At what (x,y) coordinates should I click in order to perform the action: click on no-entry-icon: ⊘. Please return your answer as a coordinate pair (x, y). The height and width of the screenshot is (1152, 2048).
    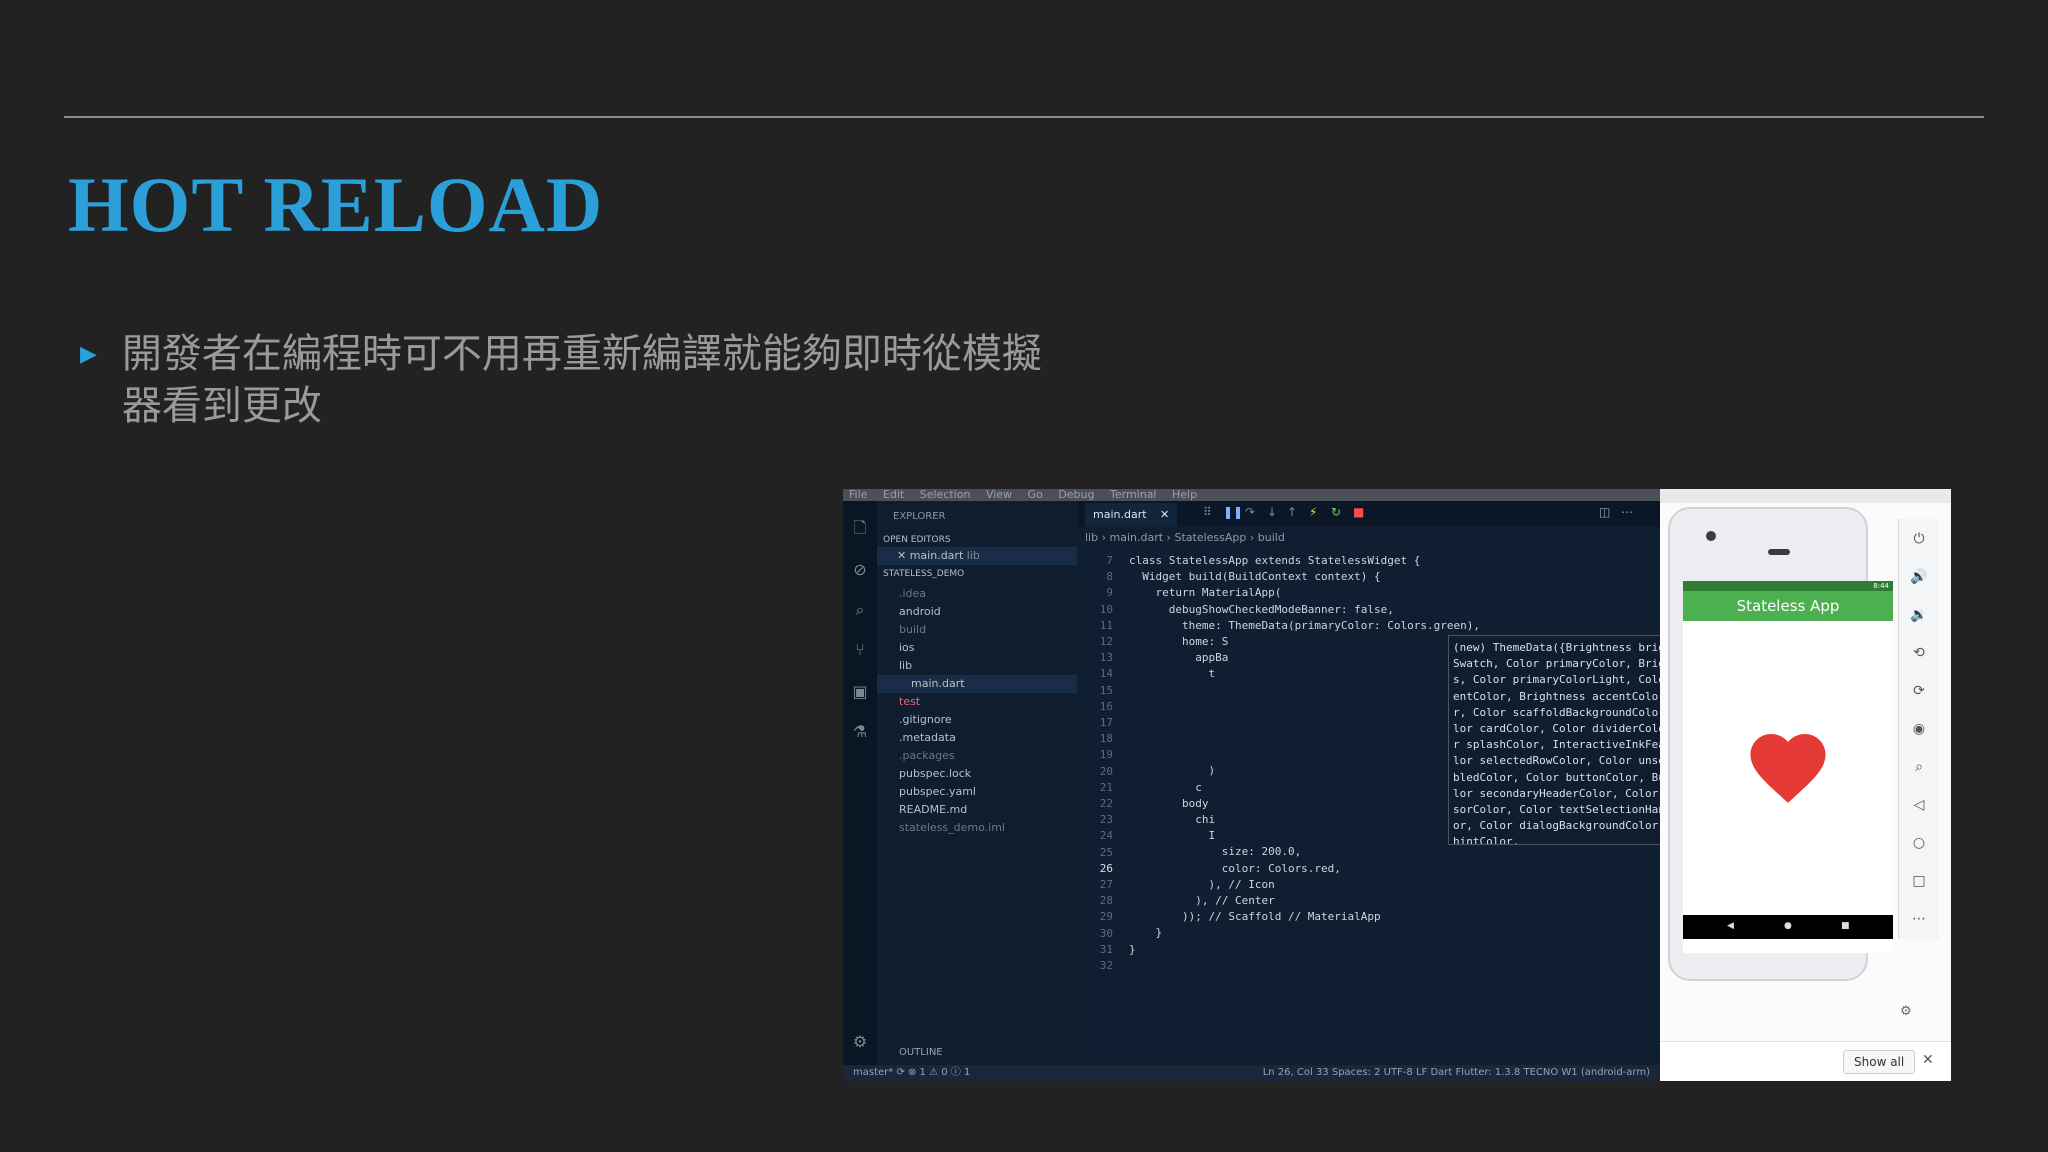
    Looking at the image, I should click on (860, 570).